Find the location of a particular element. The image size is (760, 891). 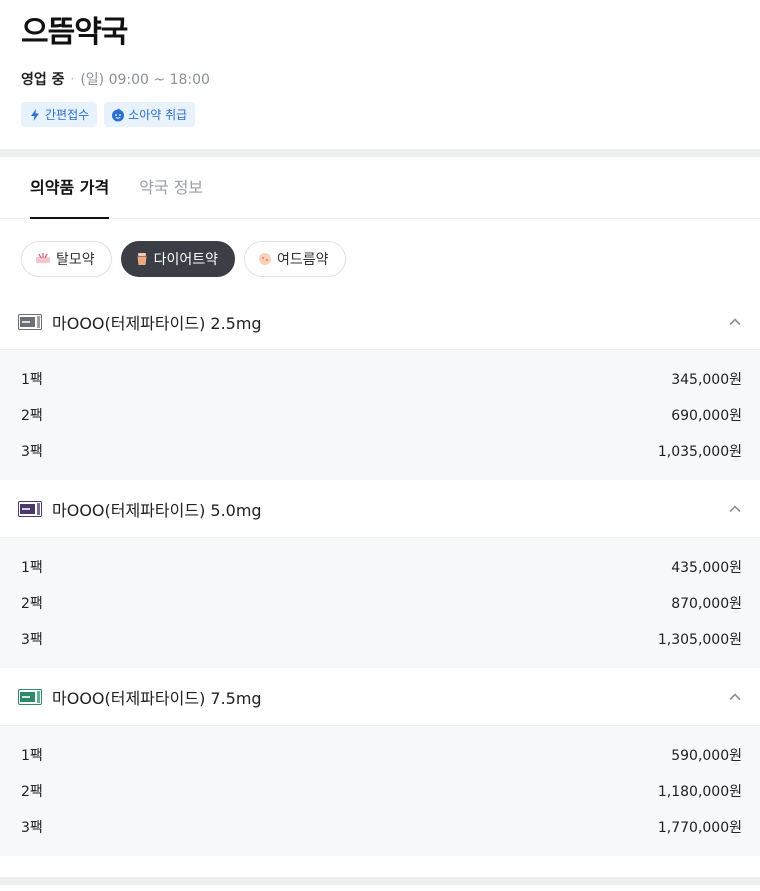

price-row: 3팩 1,305,000원 is located at coordinates (381, 639).